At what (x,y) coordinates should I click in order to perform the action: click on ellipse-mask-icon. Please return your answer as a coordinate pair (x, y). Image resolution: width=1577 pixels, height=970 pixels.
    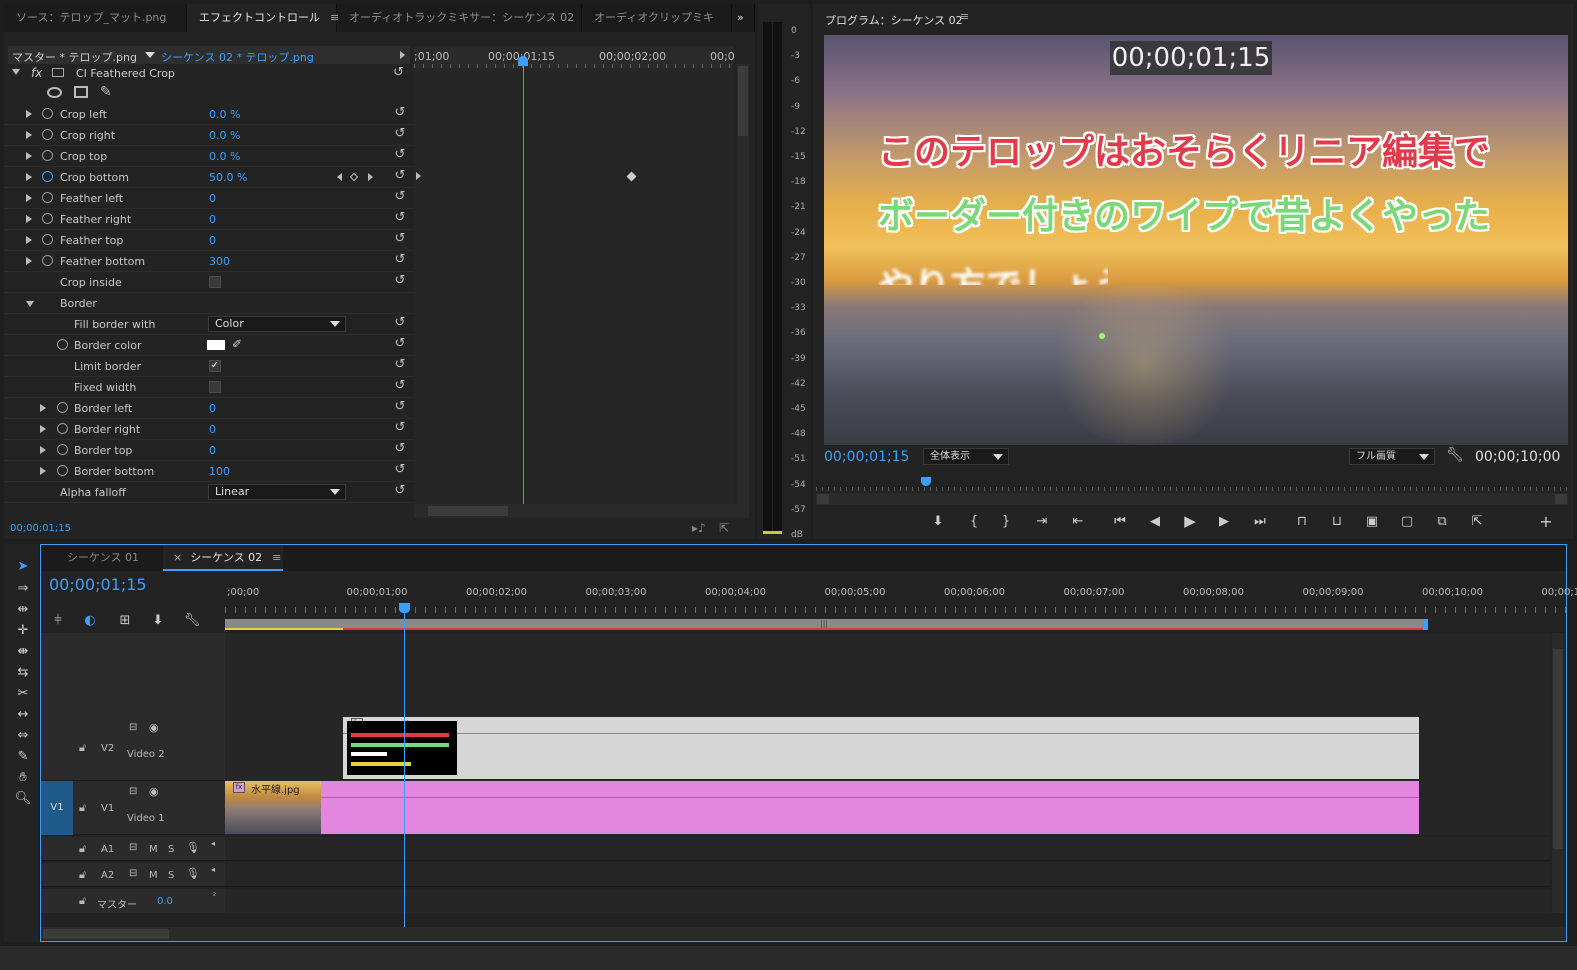
    Looking at the image, I should click on (54, 92).